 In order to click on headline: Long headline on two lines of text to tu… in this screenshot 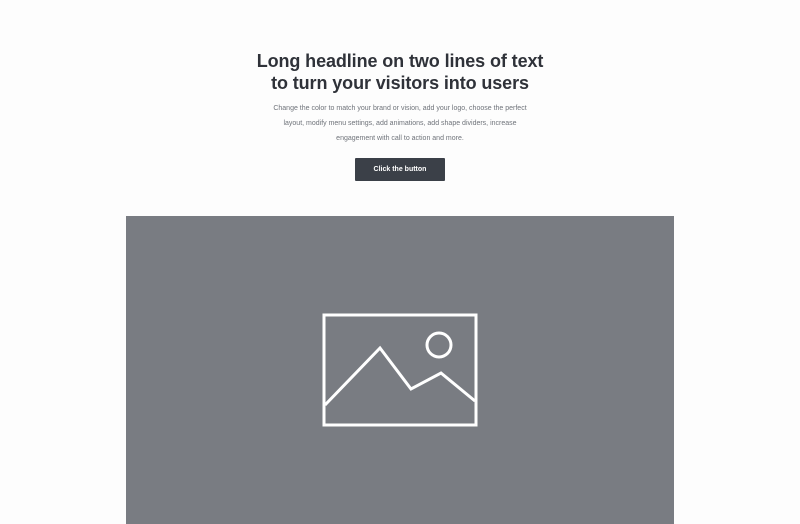, I will do `click(400, 72)`.